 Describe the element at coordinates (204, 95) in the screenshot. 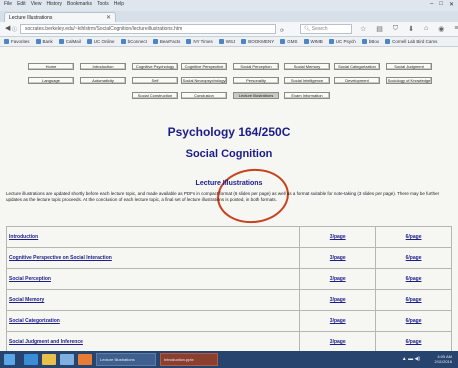

I see `nav-button-conclusion: Conclusion` at that location.